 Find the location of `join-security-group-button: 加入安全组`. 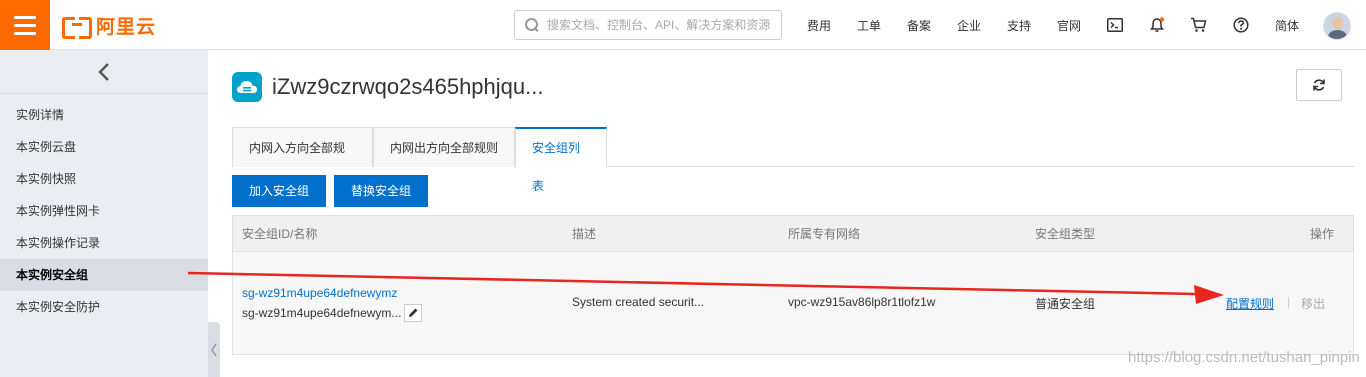

join-security-group-button: 加入安全组 is located at coordinates (279, 191).